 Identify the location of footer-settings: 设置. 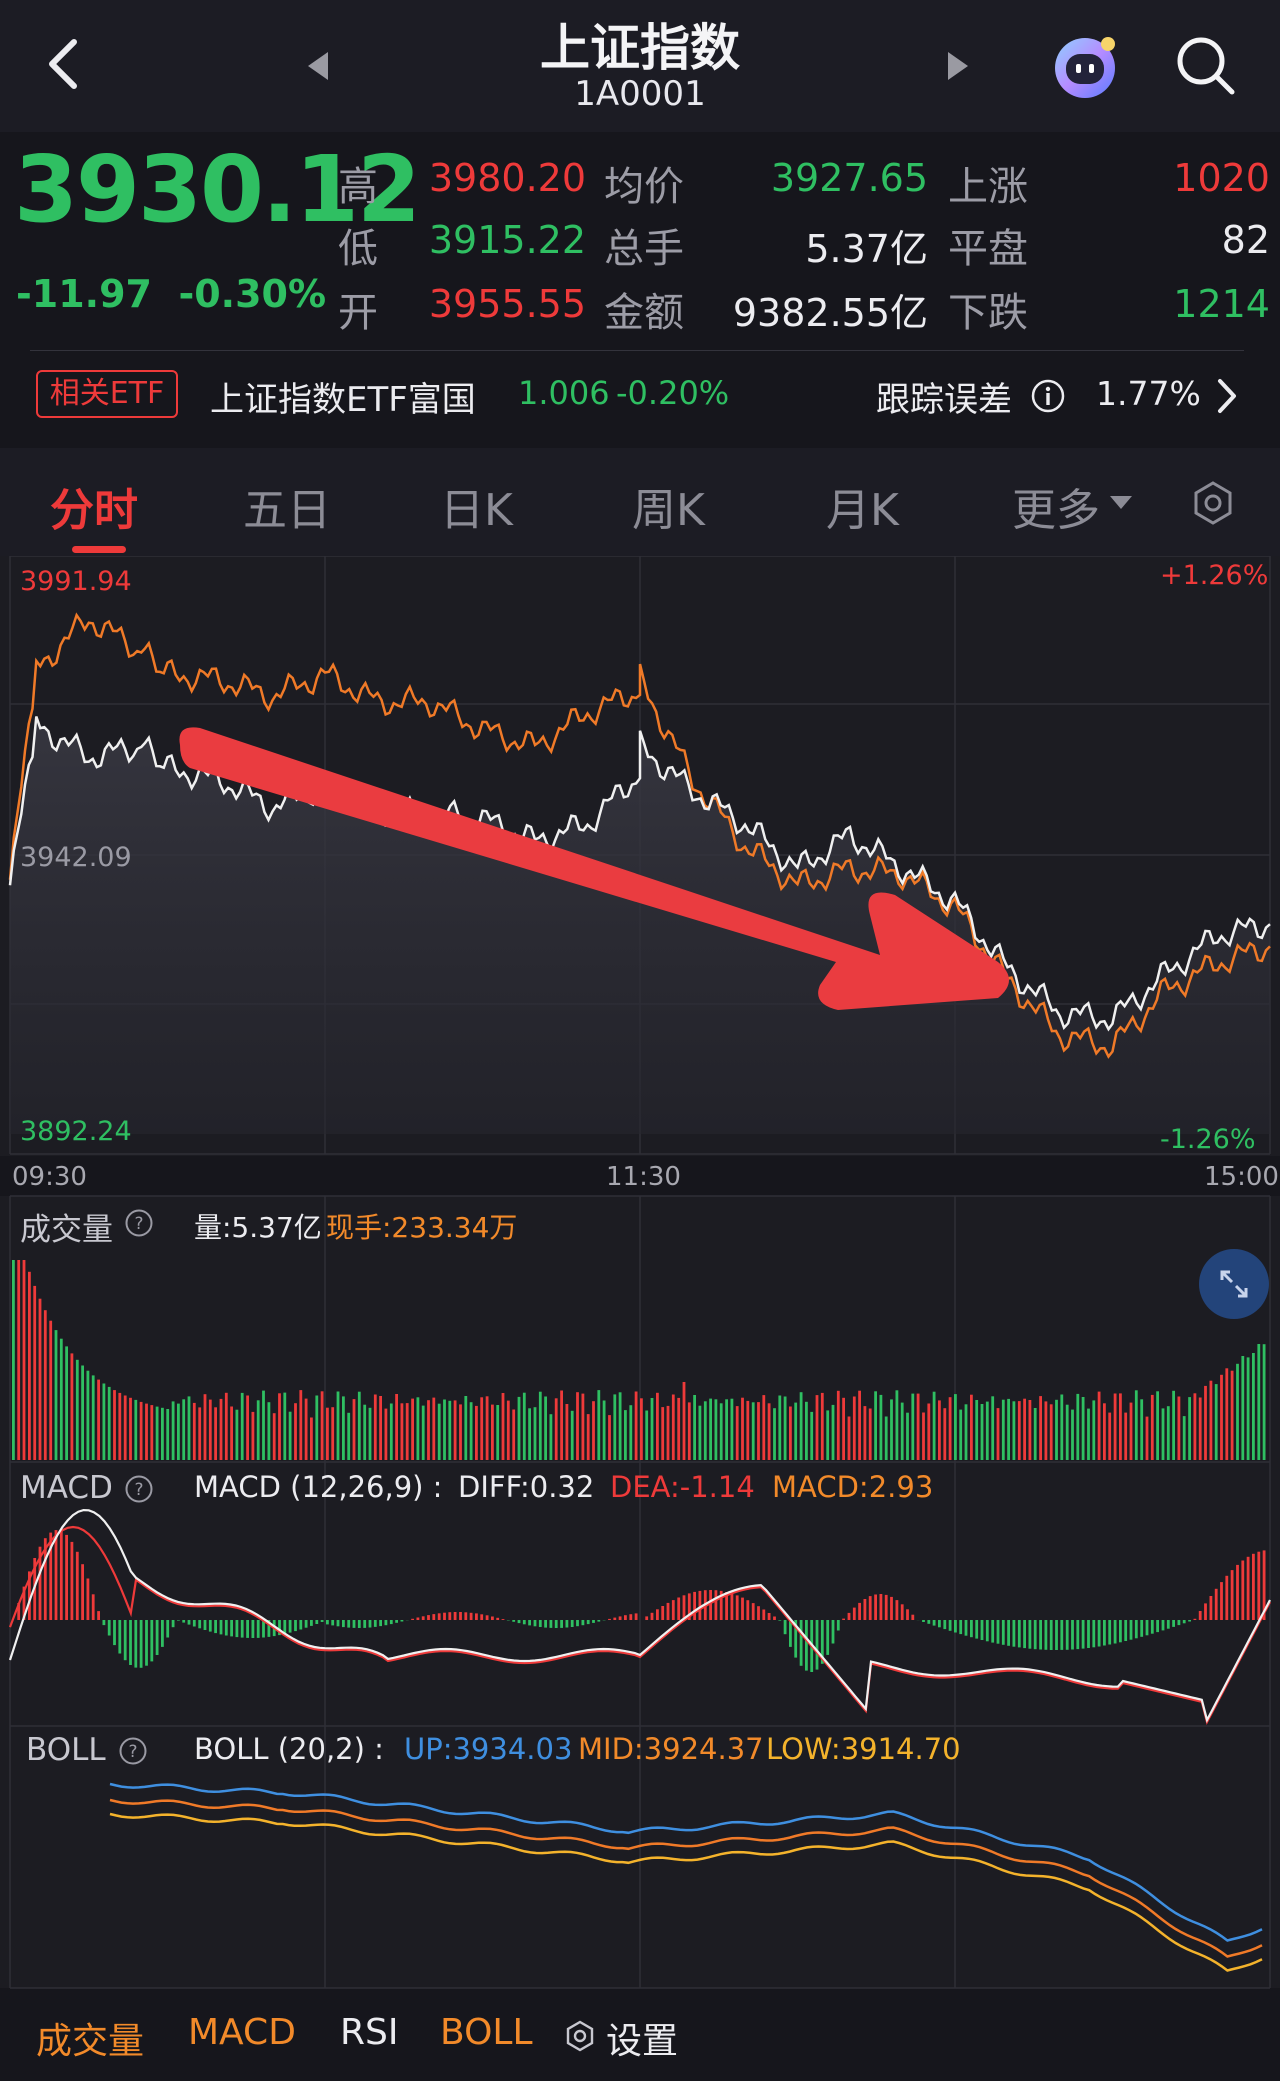
(642, 2038).